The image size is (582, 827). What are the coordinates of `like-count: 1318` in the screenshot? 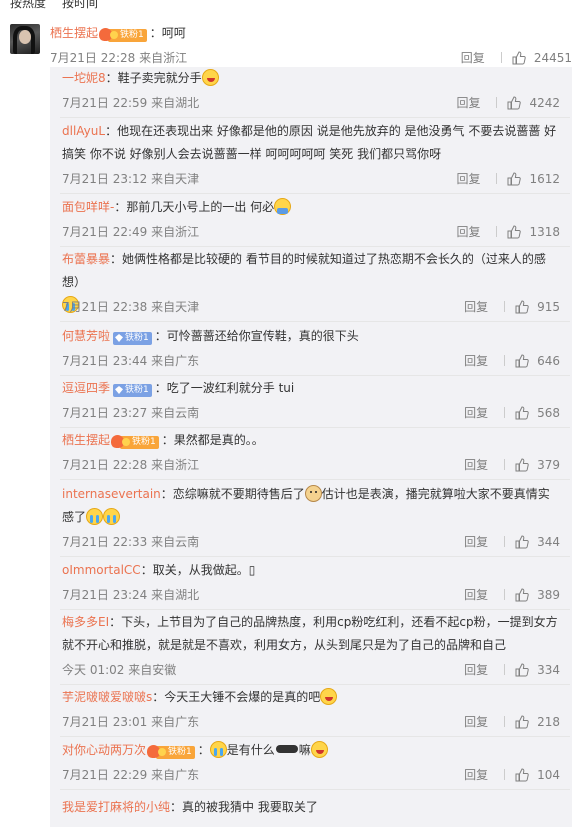 It's located at (544, 231).